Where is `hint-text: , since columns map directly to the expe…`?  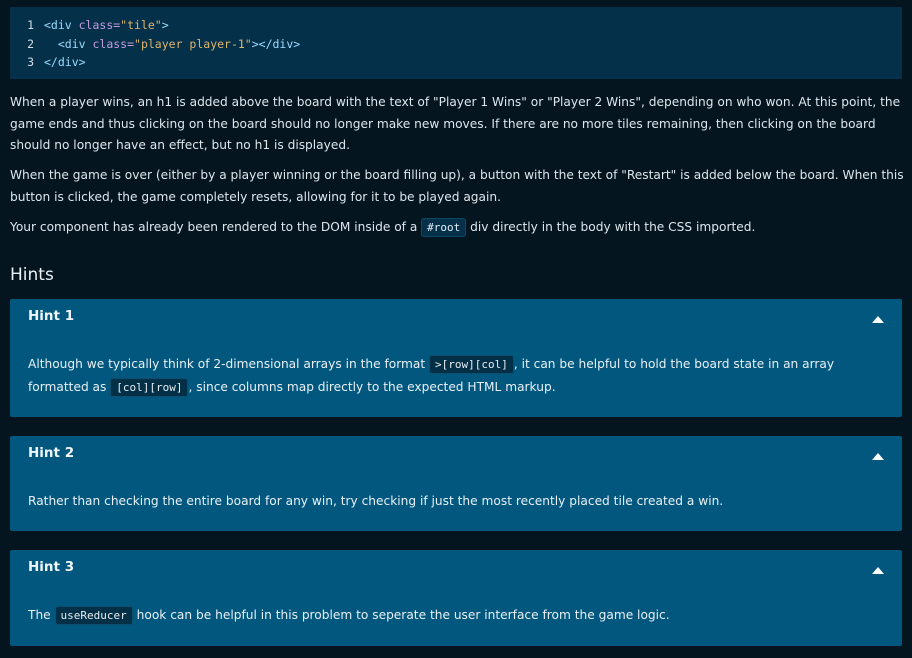 hint-text: , since columns map directly to the expe… is located at coordinates (372, 387).